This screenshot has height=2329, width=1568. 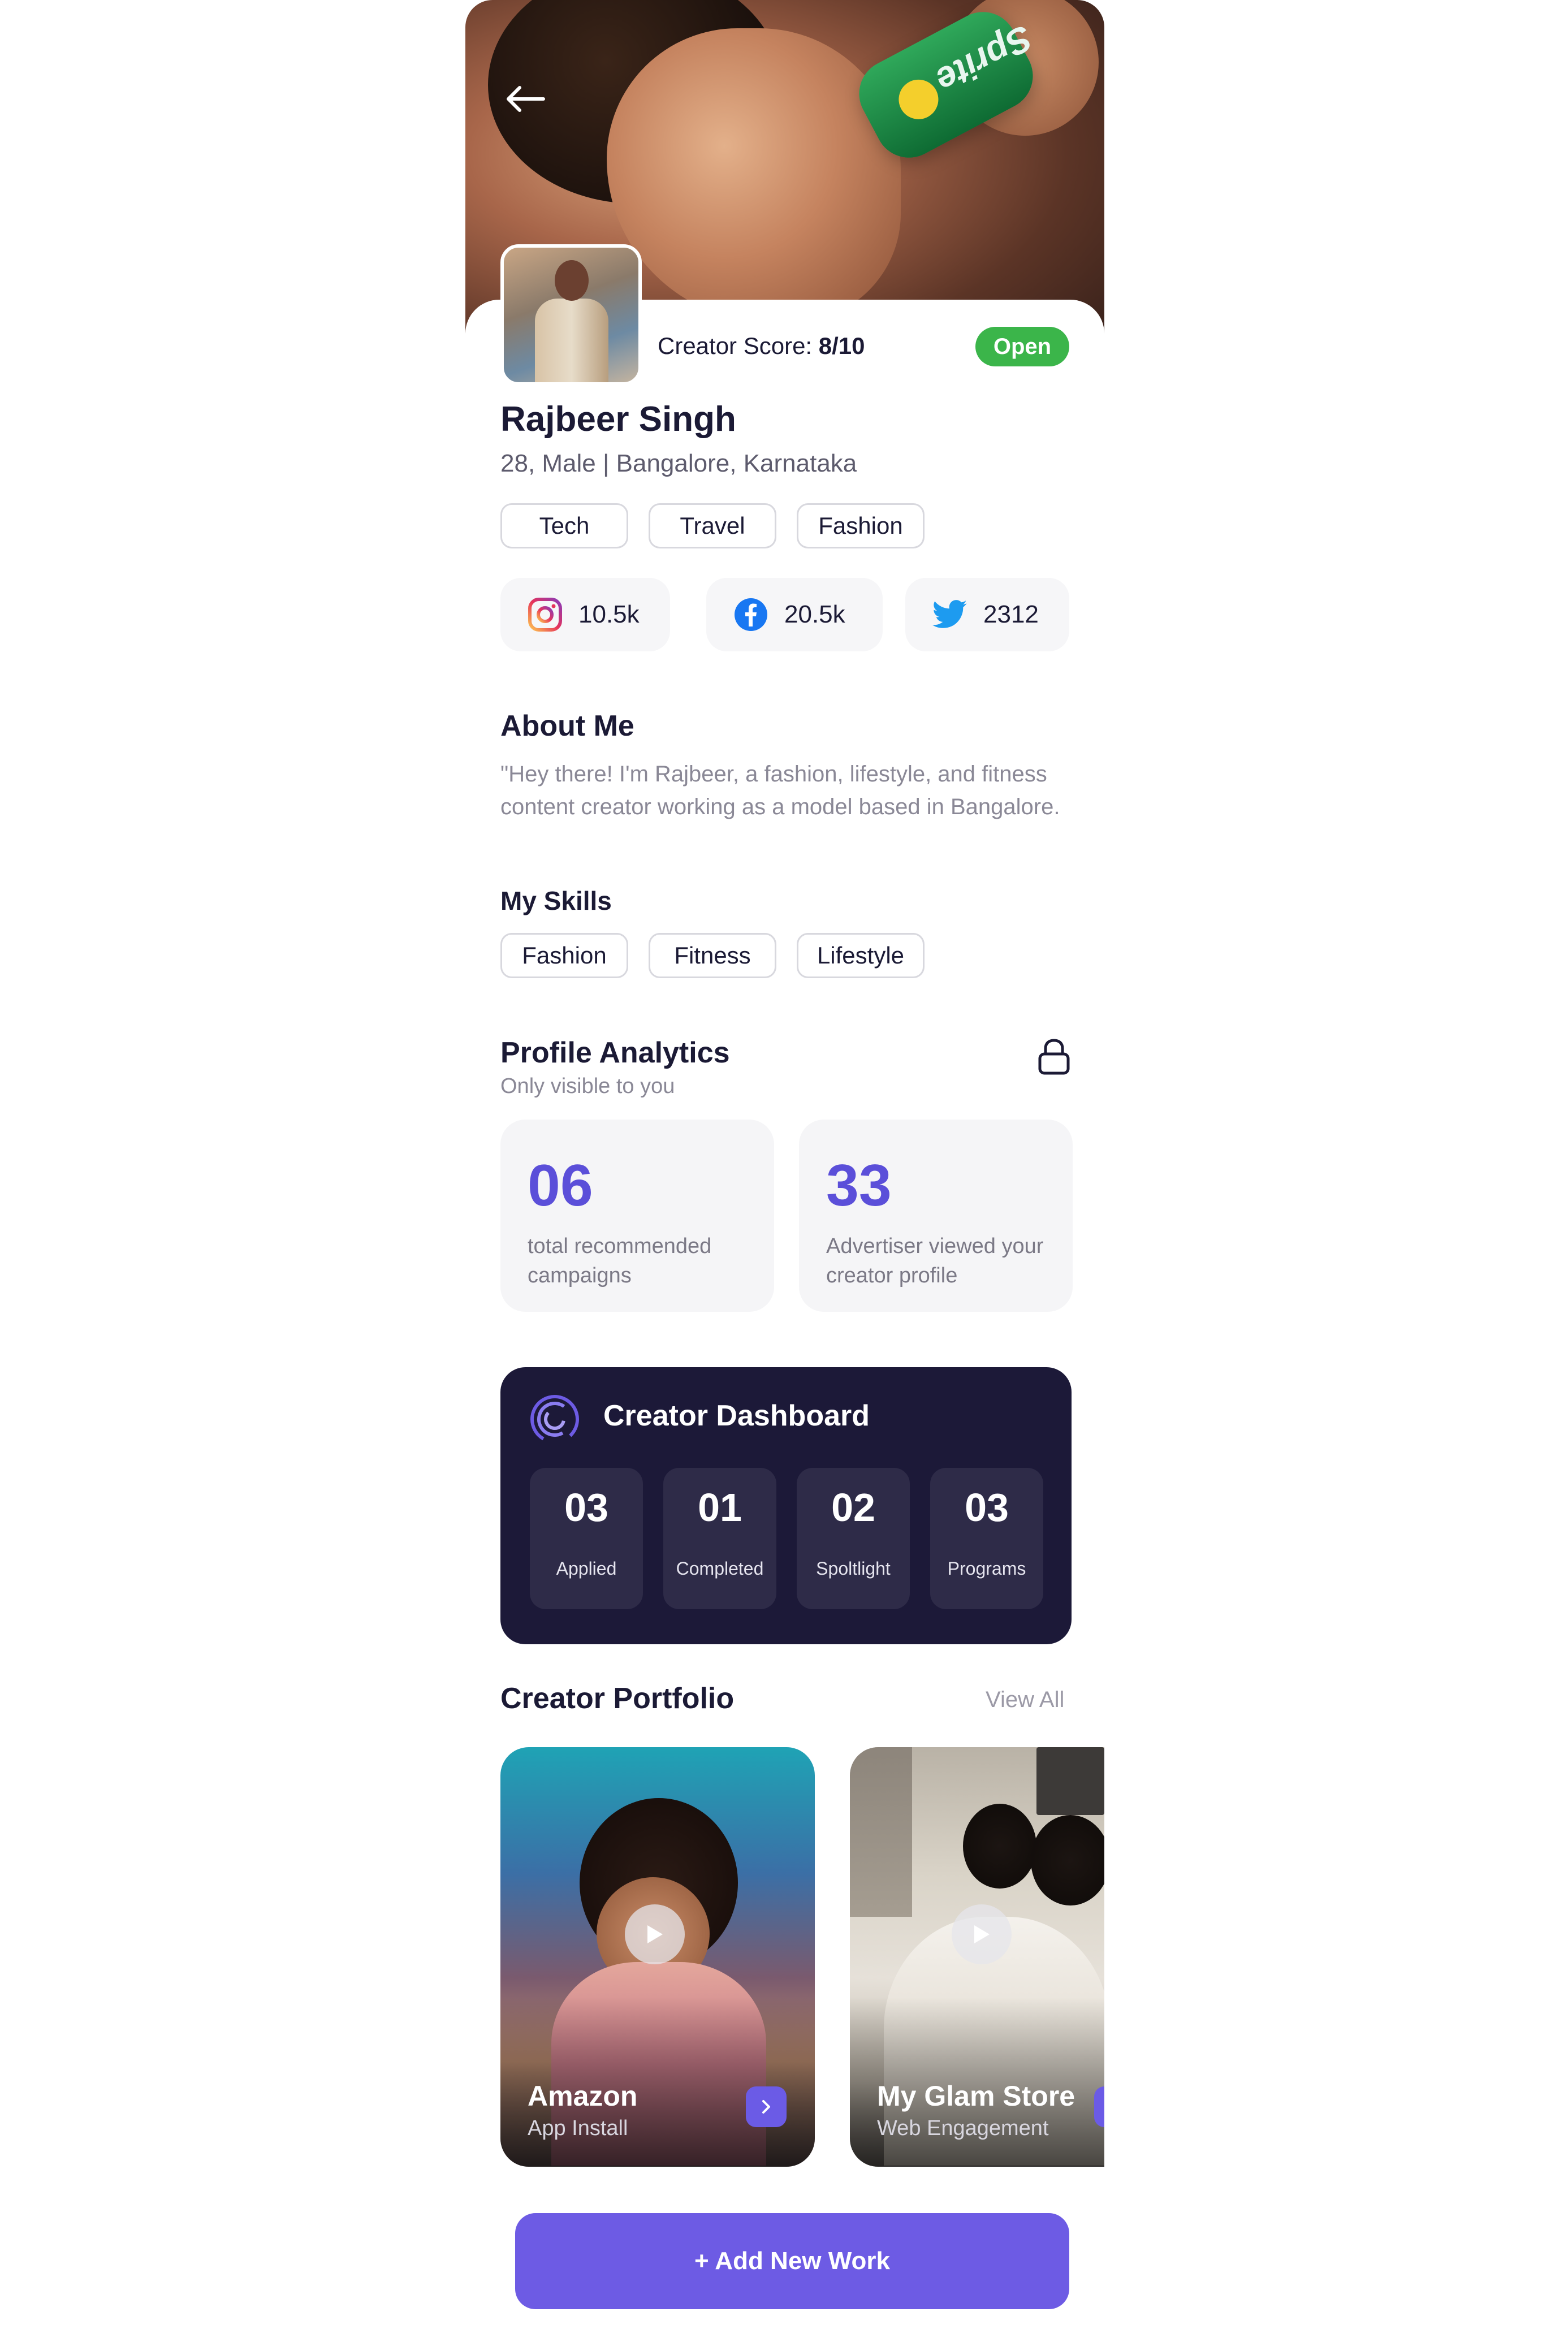 I want to click on facebook-stat: 20.5k, so click(x=794, y=614).